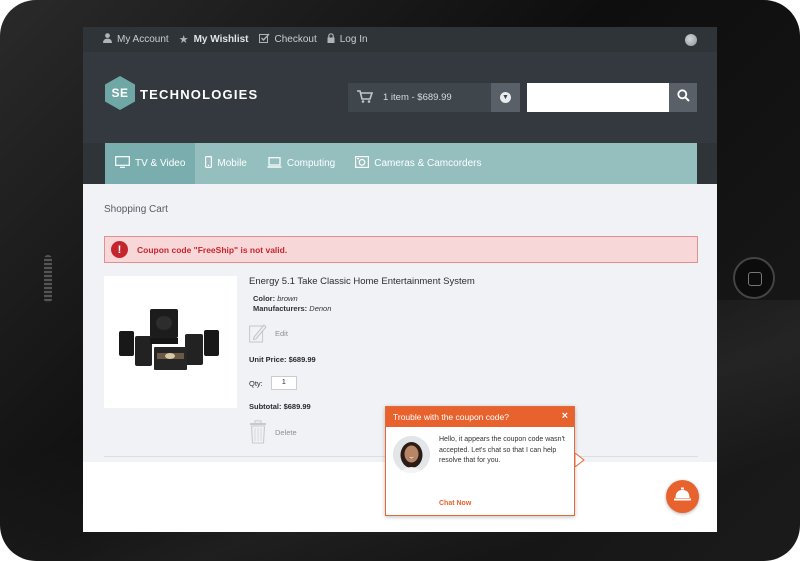  Describe the element at coordinates (287, 298) in the screenshot. I see `color-value: brown` at that location.